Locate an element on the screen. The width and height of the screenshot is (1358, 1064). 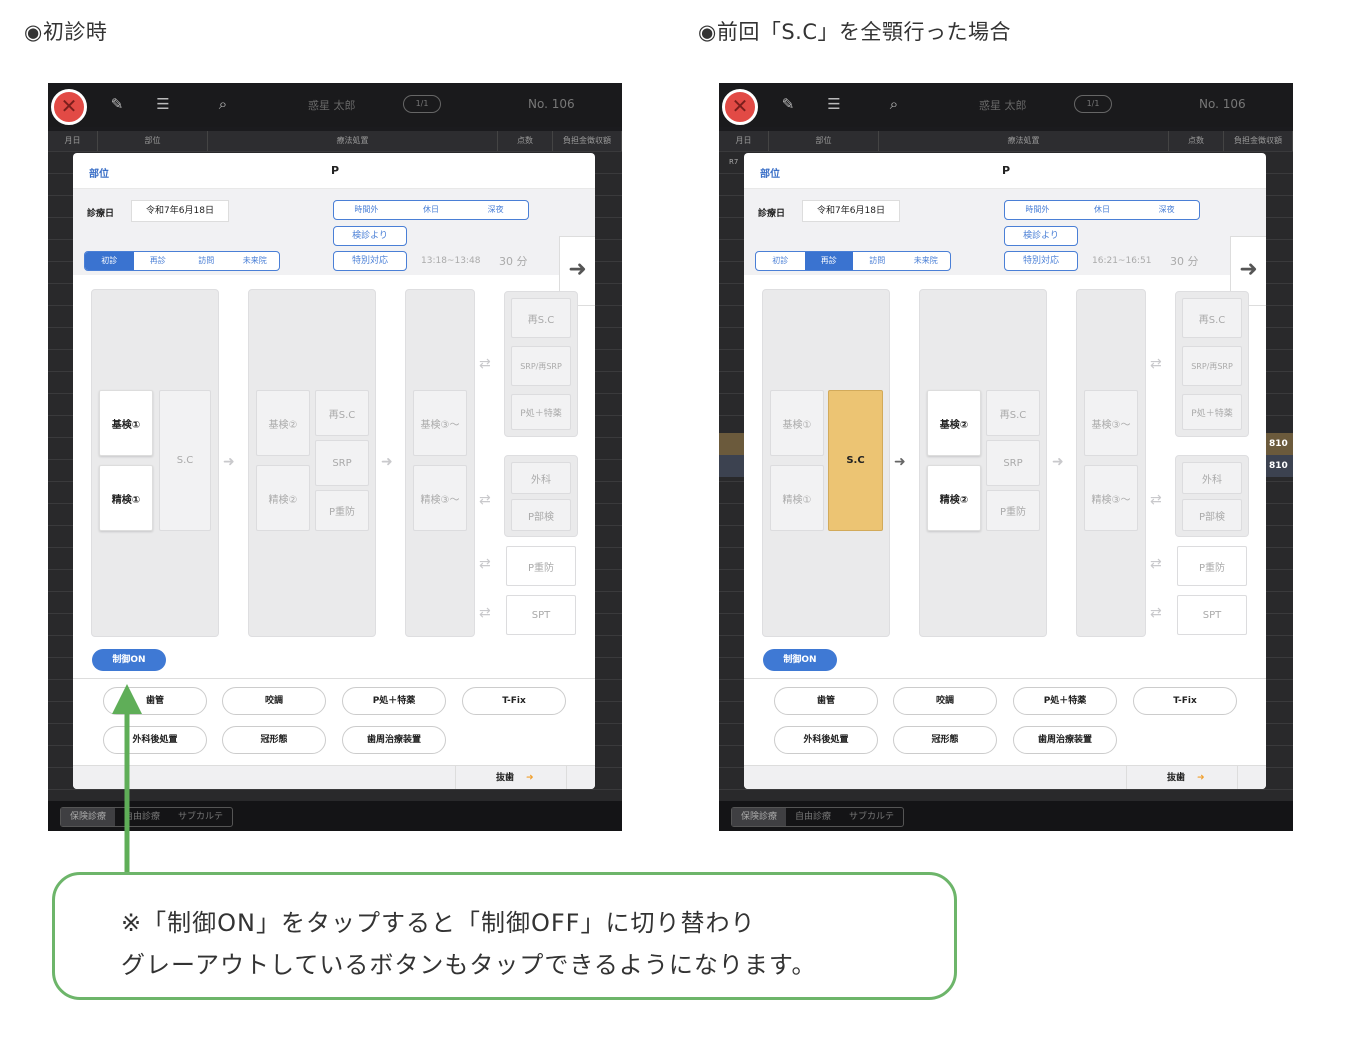
column-points: 点数 is located at coordinates (1196, 141).